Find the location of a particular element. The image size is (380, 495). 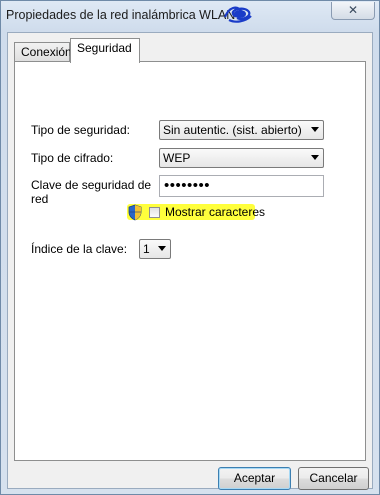

key-index-label: Índice de la clave: is located at coordinates (79, 249).